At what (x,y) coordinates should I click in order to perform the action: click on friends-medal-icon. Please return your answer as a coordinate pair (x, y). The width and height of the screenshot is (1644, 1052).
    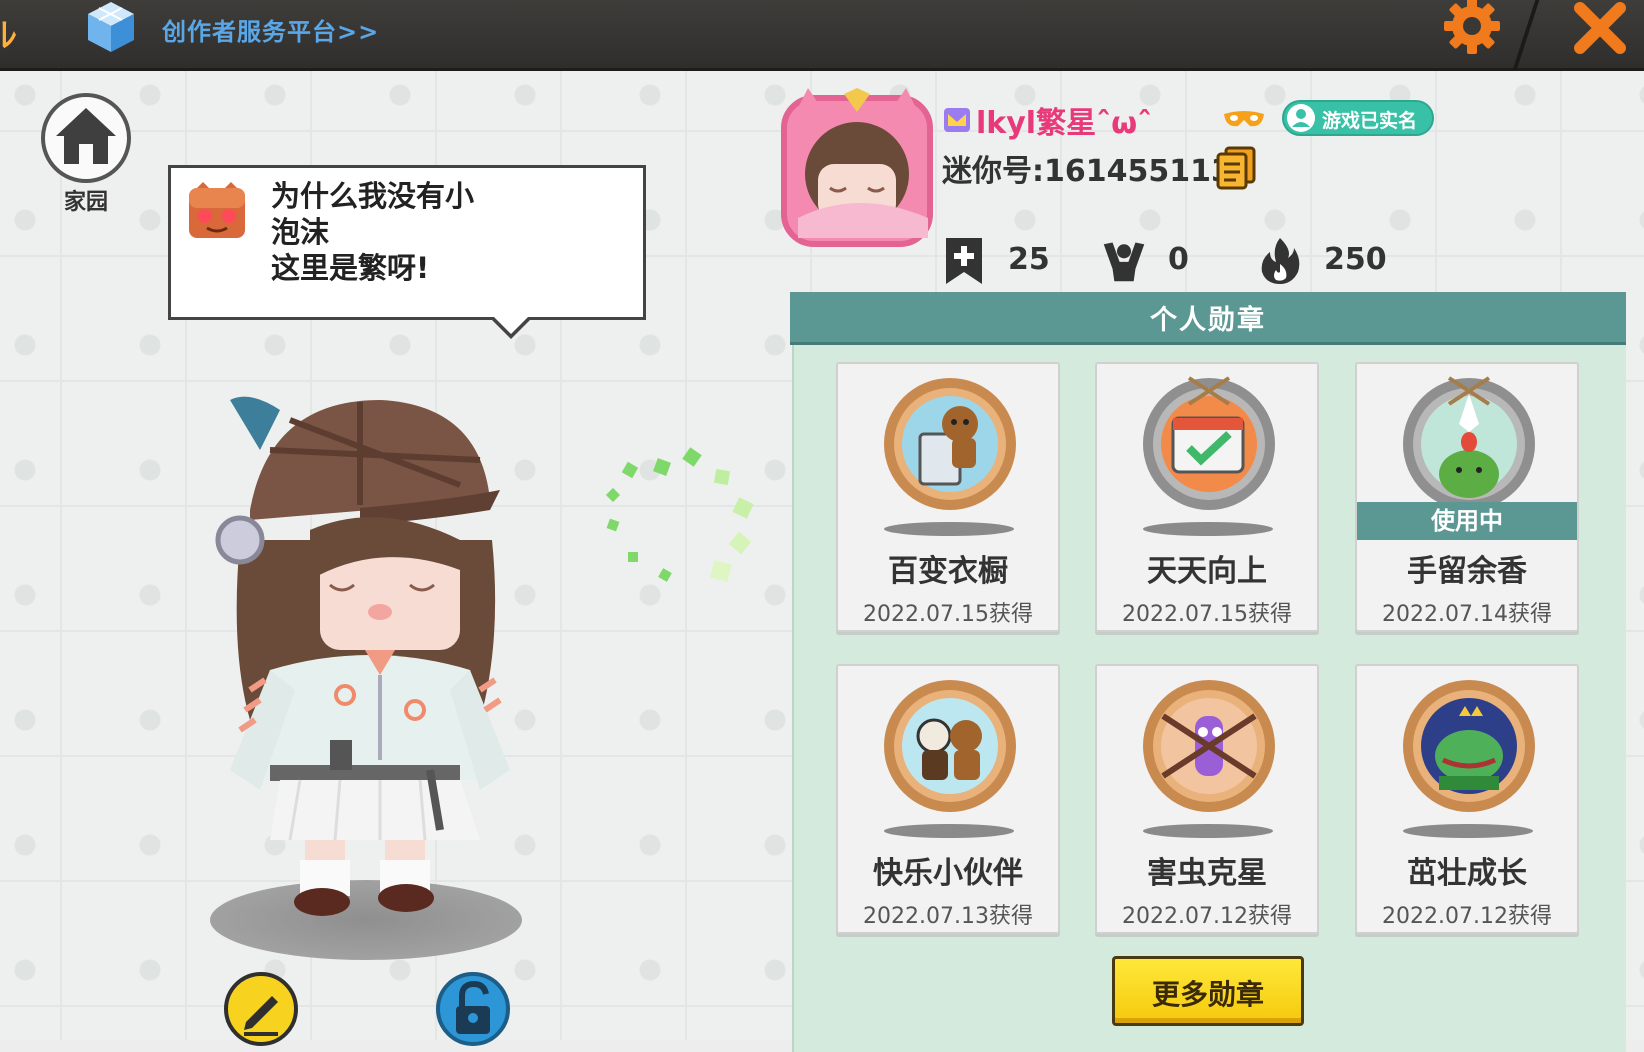
    Looking at the image, I should click on (950, 746).